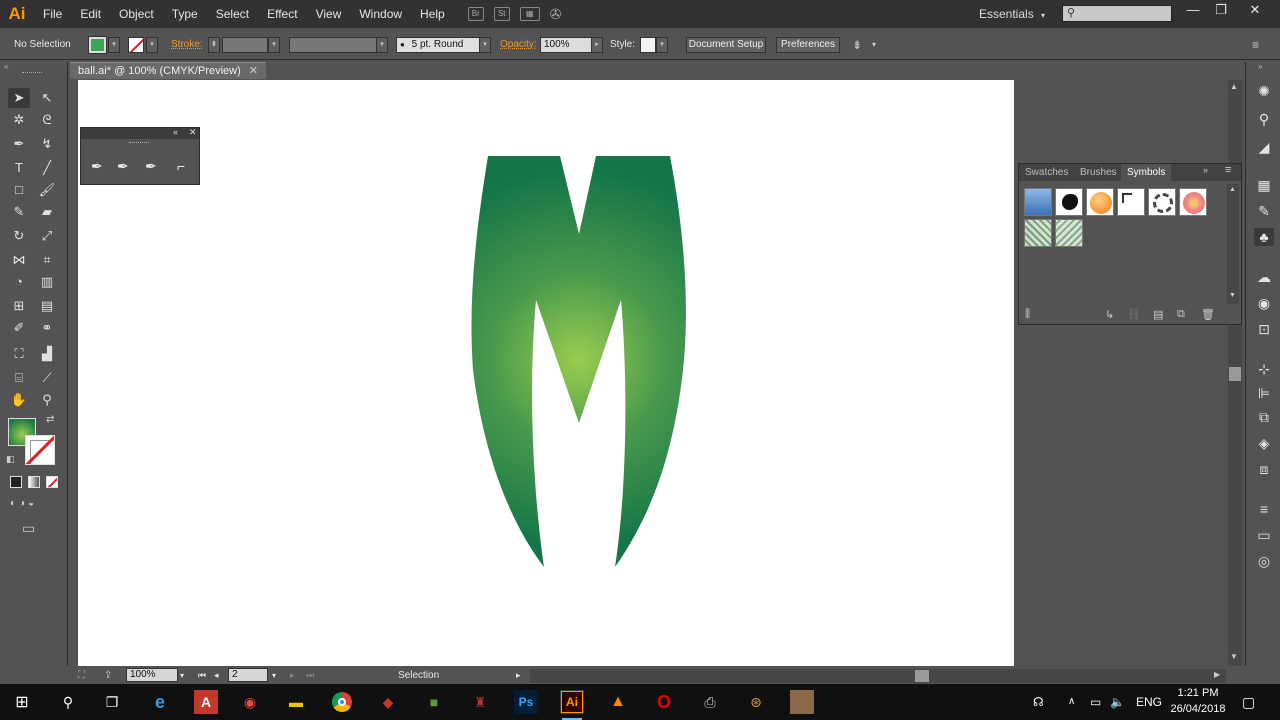 Image resolution: width=1280 pixels, height=720 pixels. Describe the element at coordinates (296, 702) in the screenshot. I see `file-explorer-icon: ▬` at that location.